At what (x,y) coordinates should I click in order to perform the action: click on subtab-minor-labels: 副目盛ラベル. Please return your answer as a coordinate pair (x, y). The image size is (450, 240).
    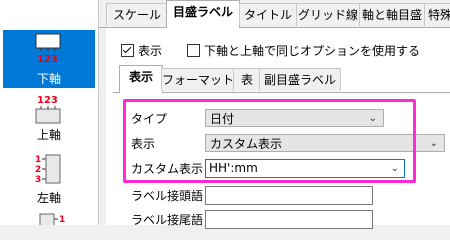
    Looking at the image, I should click on (300, 79).